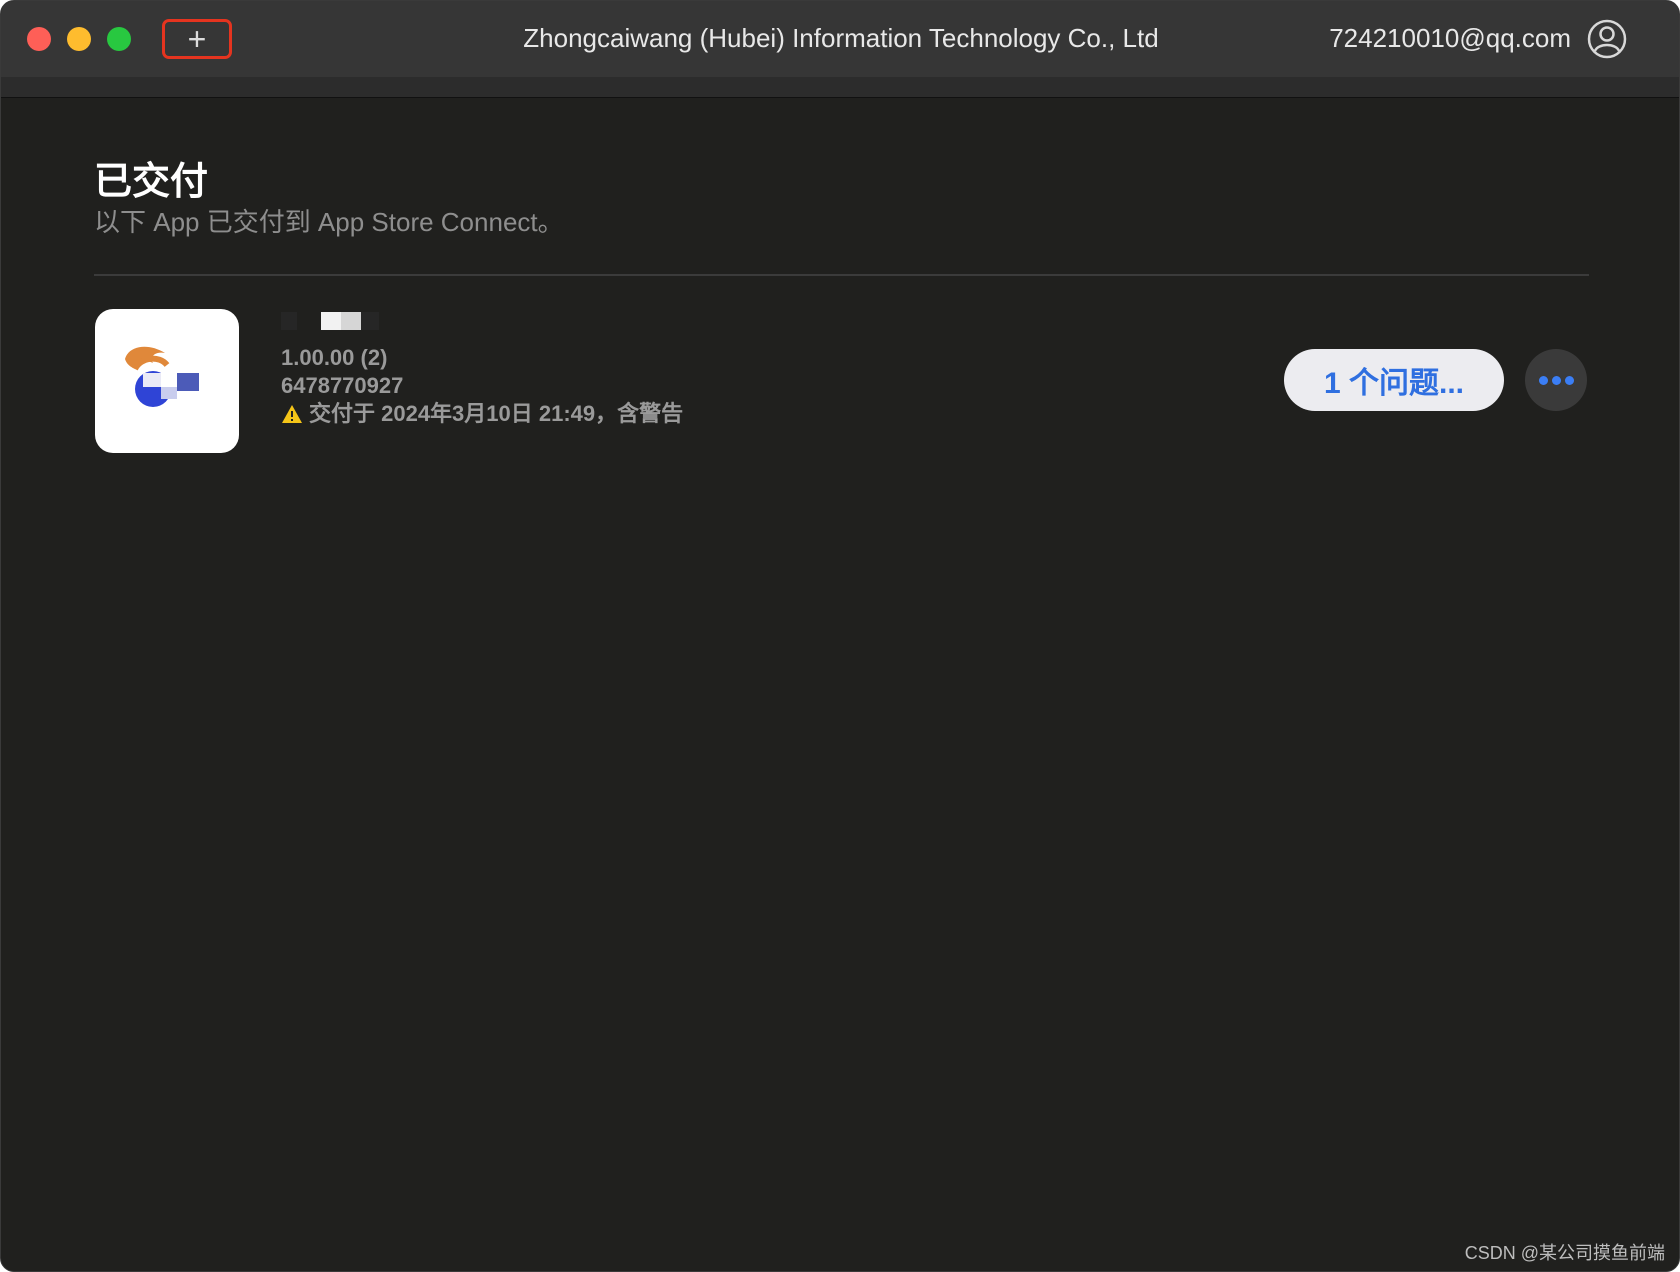 The image size is (1680, 1272). What do you see at coordinates (197, 39) in the screenshot?
I see `add-button: +` at bounding box center [197, 39].